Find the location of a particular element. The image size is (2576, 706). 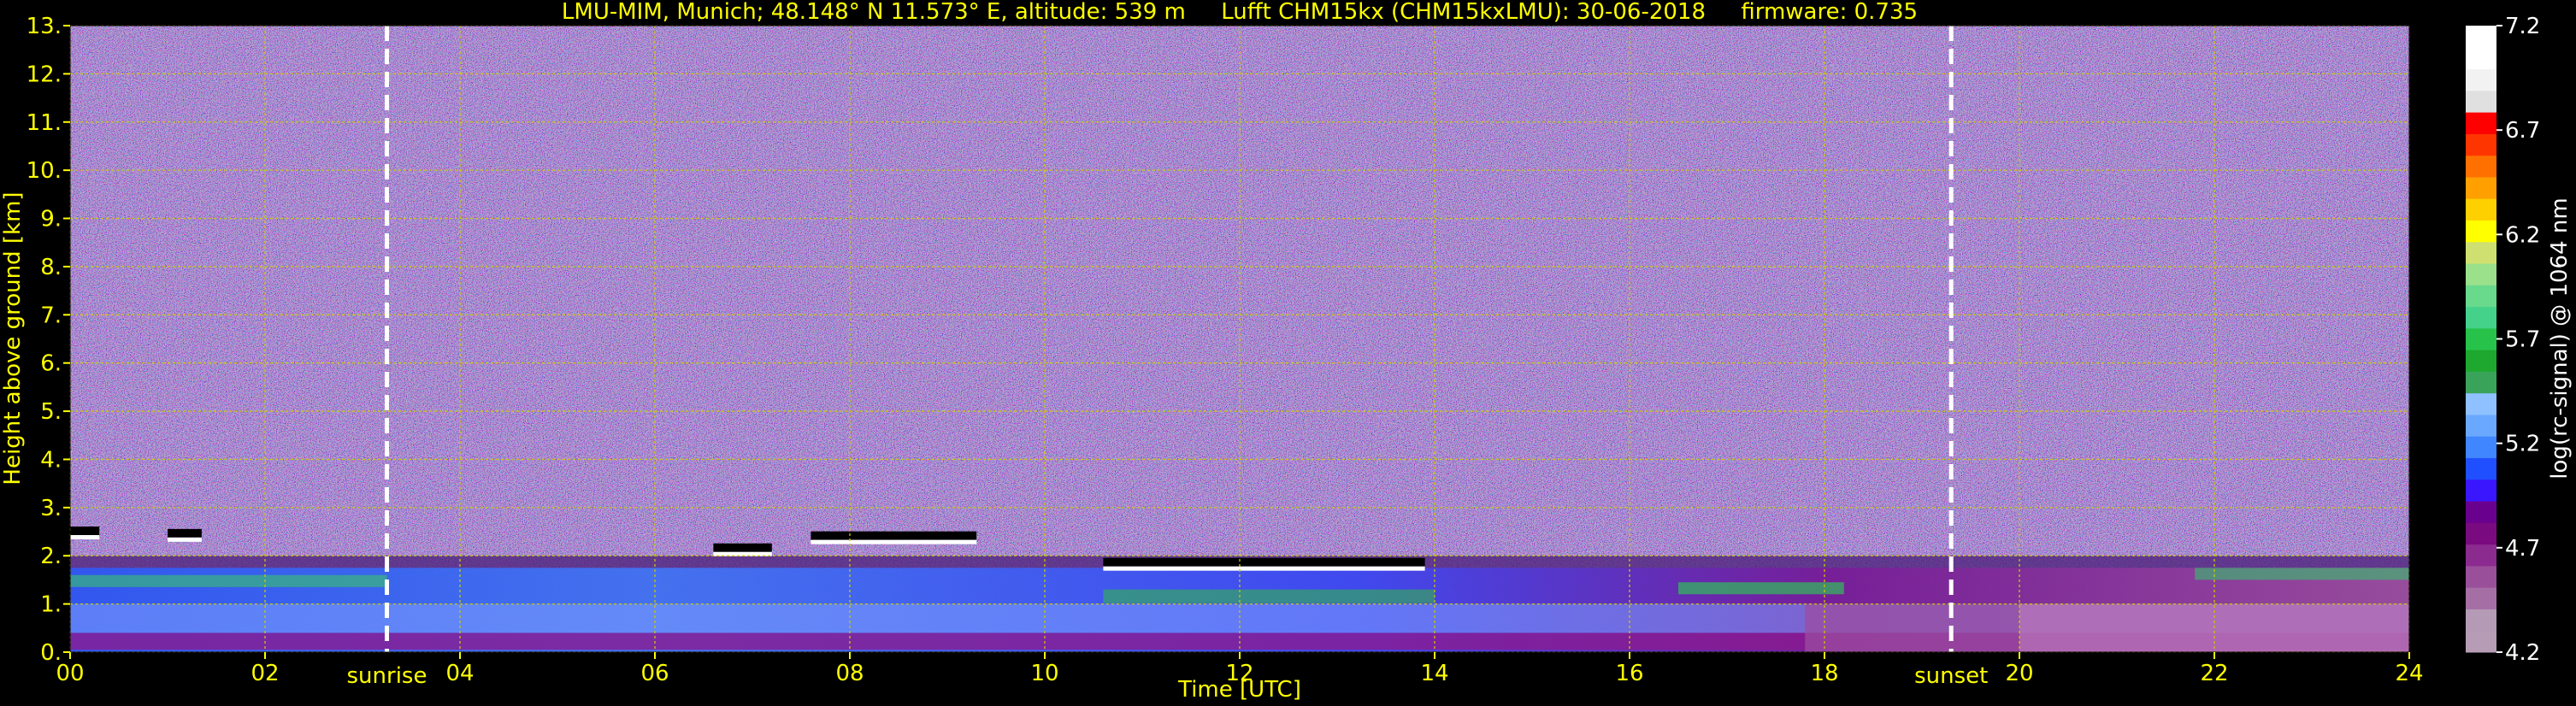

y-tick-label: 5. is located at coordinates (51, 412).